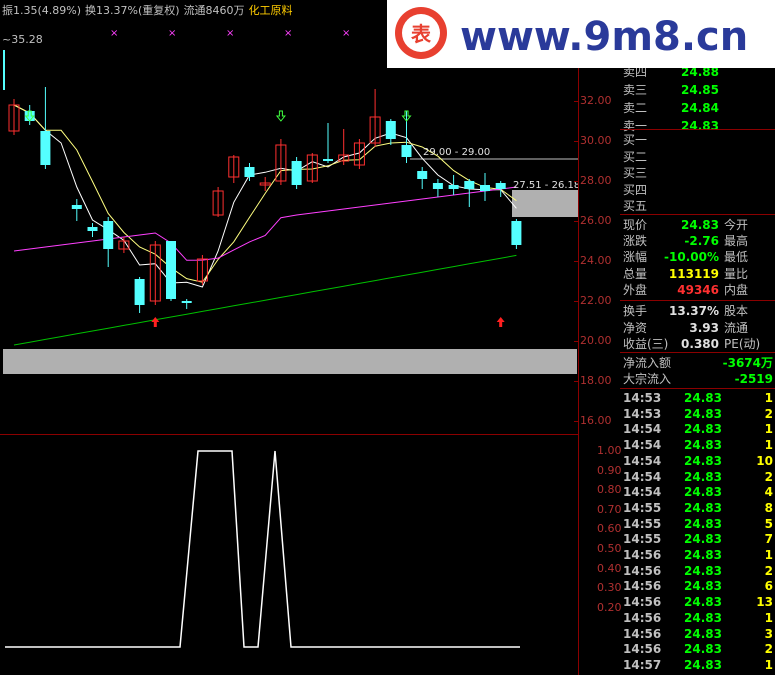 The width and height of the screenshot is (775, 675). Describe the element at coordinates (768, 492) in the screenshot. I see `tick-volume: 4` at that location.